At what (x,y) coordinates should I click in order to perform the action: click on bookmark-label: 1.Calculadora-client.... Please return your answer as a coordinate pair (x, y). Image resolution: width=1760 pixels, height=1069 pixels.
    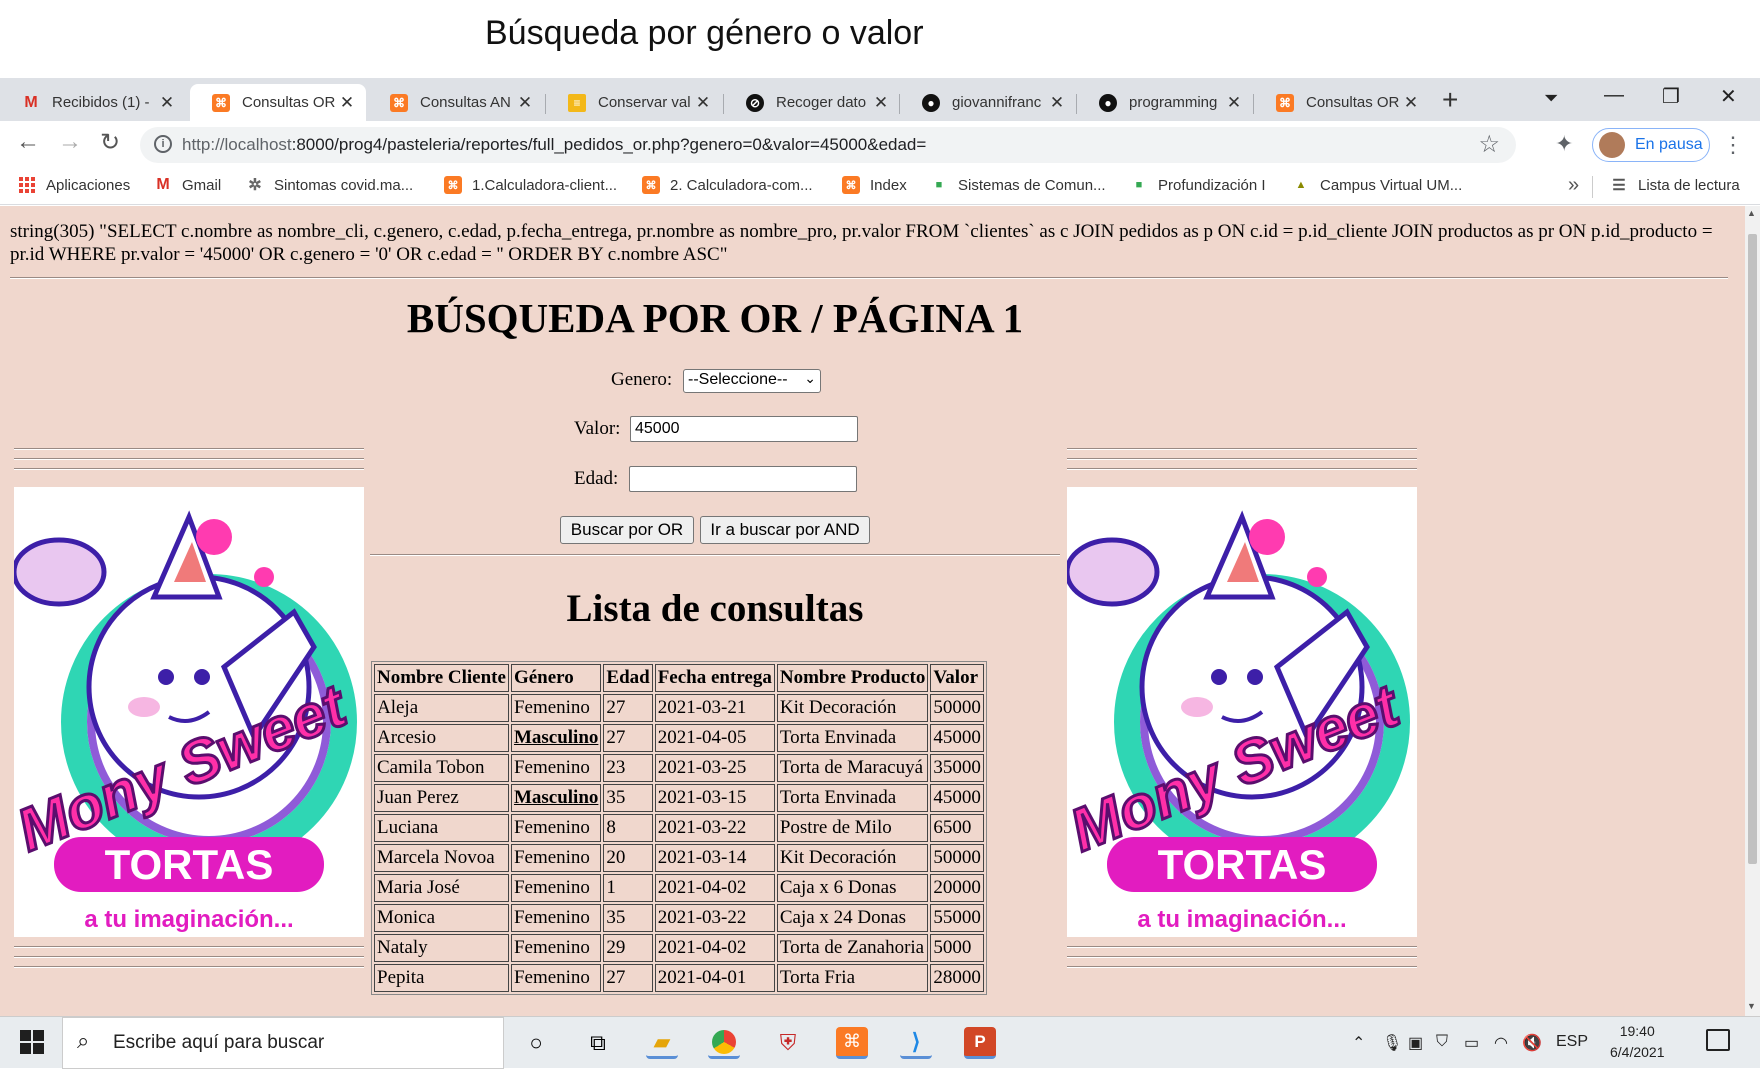
    Looking at the image, I should click on (545, 185).